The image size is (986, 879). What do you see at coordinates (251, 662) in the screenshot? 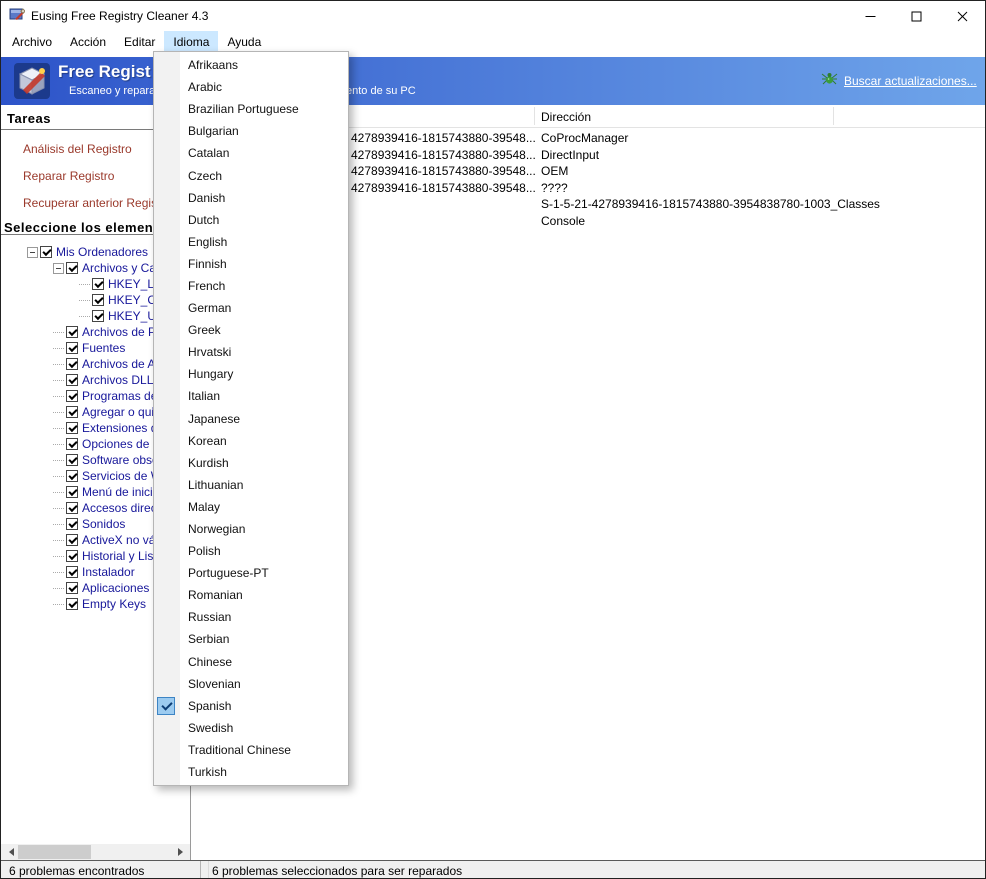
I see `language-option-chinese: Chinese` at bounding box center [251, 662].